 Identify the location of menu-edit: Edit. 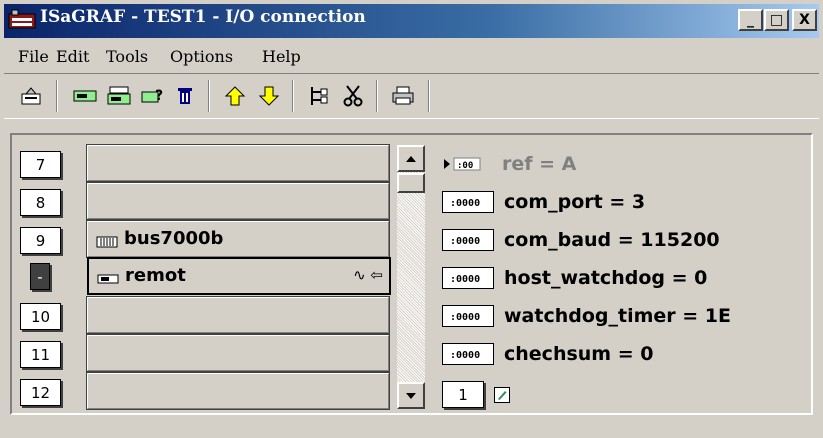
(72, 56).